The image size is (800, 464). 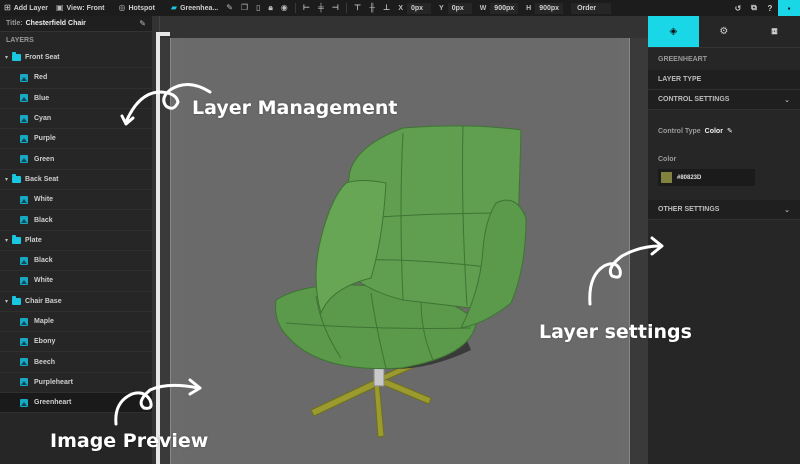 I want to click on tab-export: ⧈, so click(x=774, y=31).